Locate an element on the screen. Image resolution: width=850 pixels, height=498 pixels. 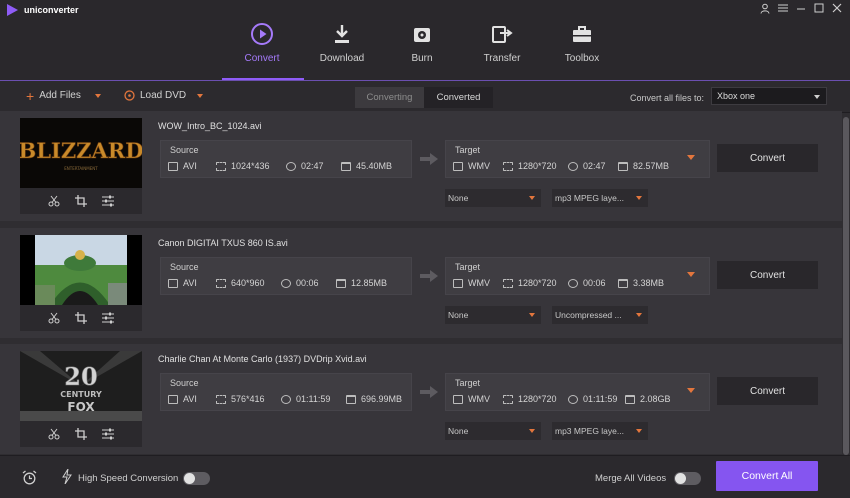
target-duration: 00:06 is located at coordinates (594, 283).